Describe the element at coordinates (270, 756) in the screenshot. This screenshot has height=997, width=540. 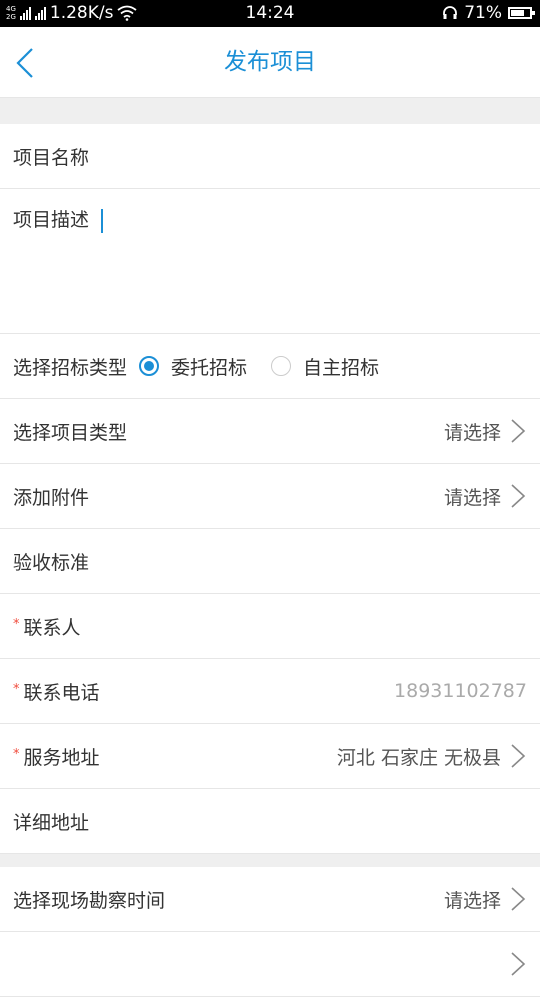
I see `address-row: * 服务地址 河北 石家庄 无极县` at that location.